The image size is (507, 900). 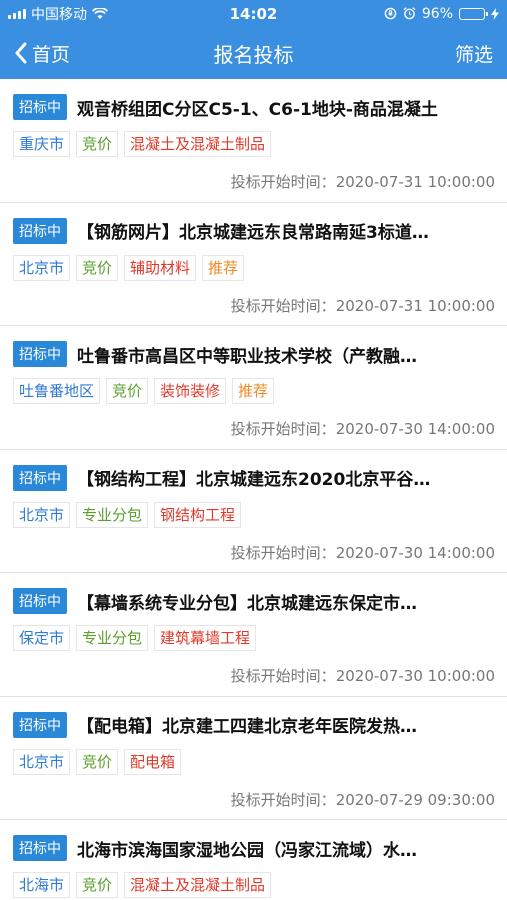 What do you see at coordinates (254, 514) in the screenshot?
I see `tag-list: 北京市 专业分包 钢结构工程` at bounding box center [254, 514].